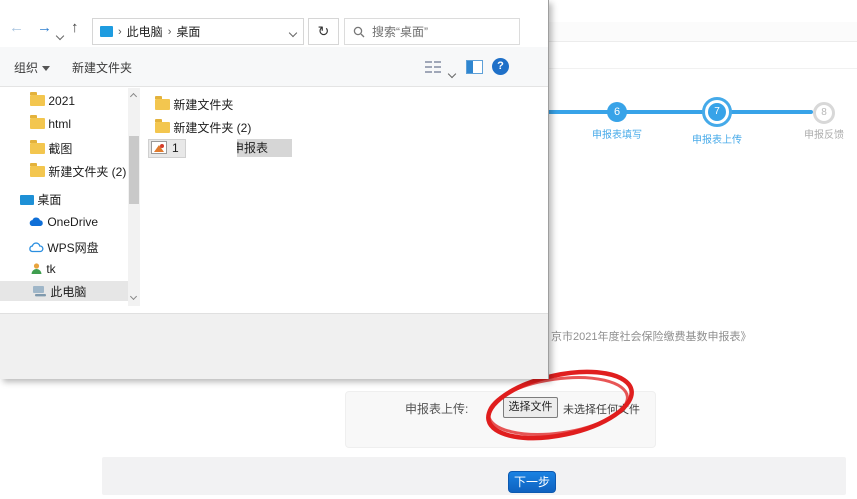  I want to click on step-7-circle: 7, so click(717, 112).